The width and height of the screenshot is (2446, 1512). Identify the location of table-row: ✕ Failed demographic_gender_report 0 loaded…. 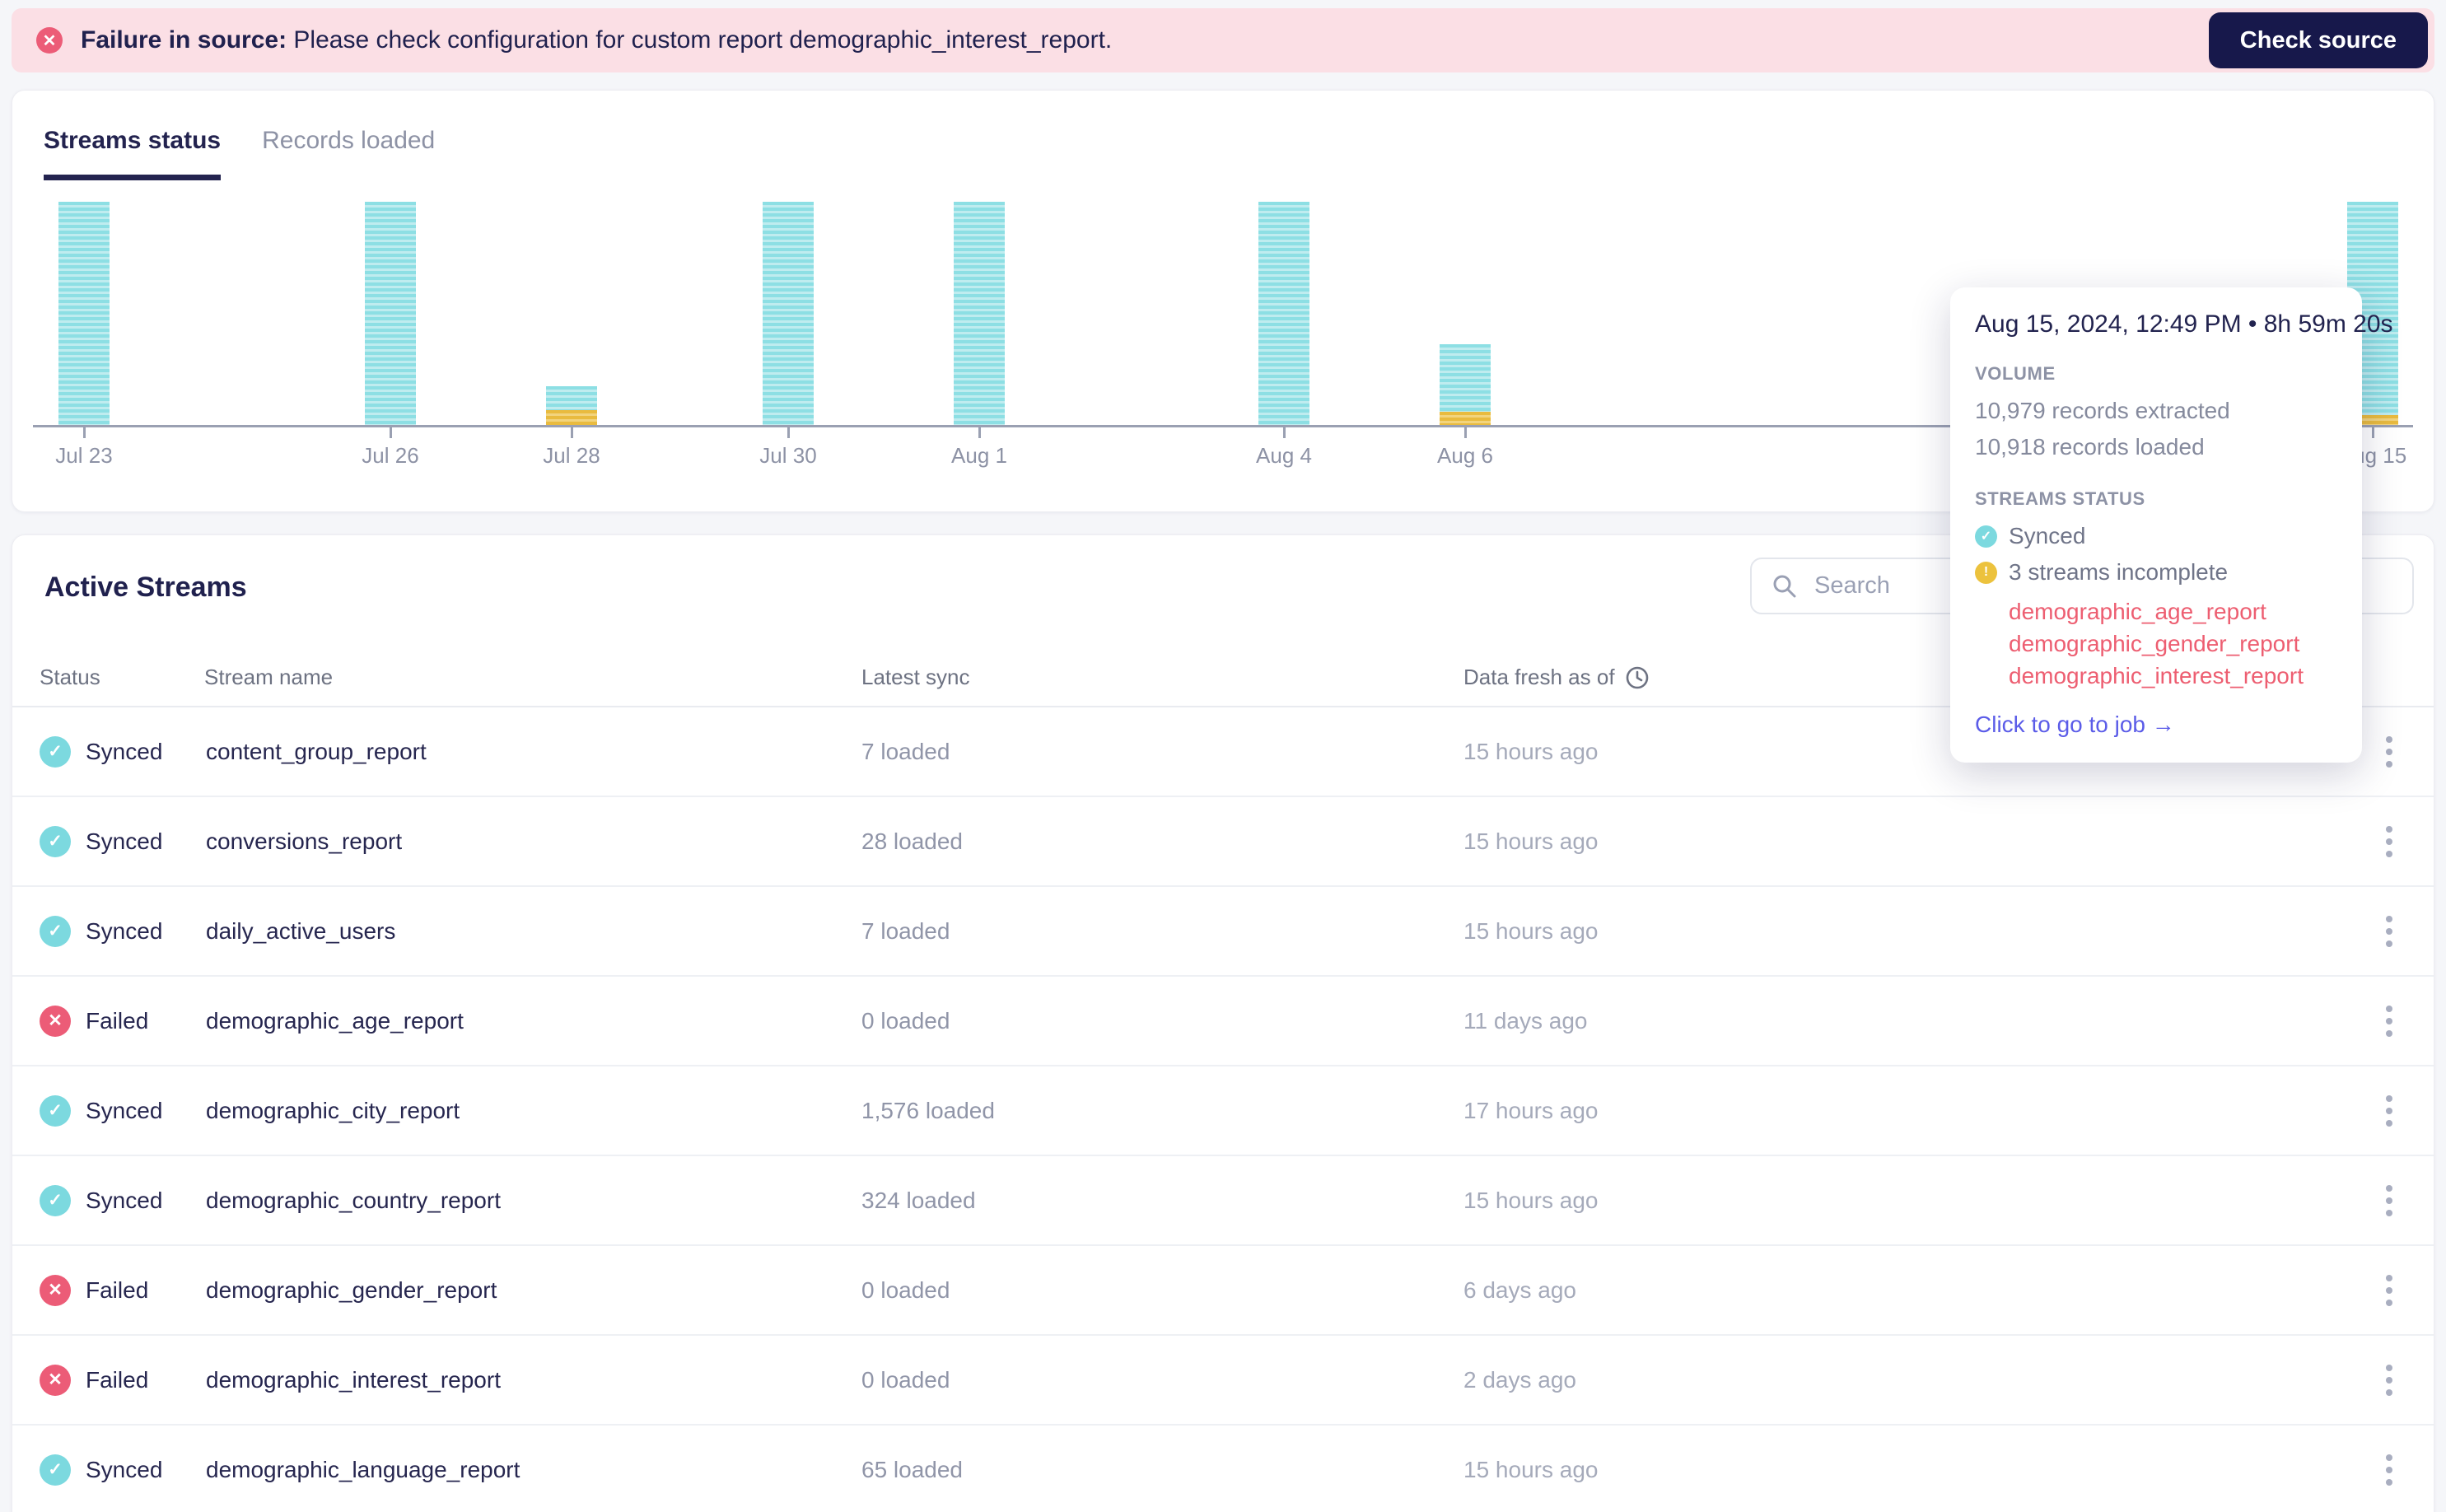
(1223, 1291).